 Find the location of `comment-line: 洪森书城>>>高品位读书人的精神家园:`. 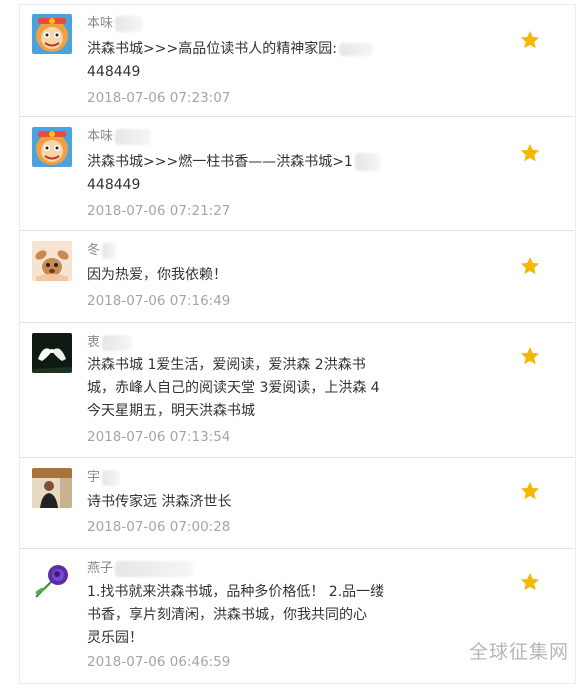

comment-line: 洪森书城>>>高品位读书人的精神家园: is located at coordinates (237, 49).